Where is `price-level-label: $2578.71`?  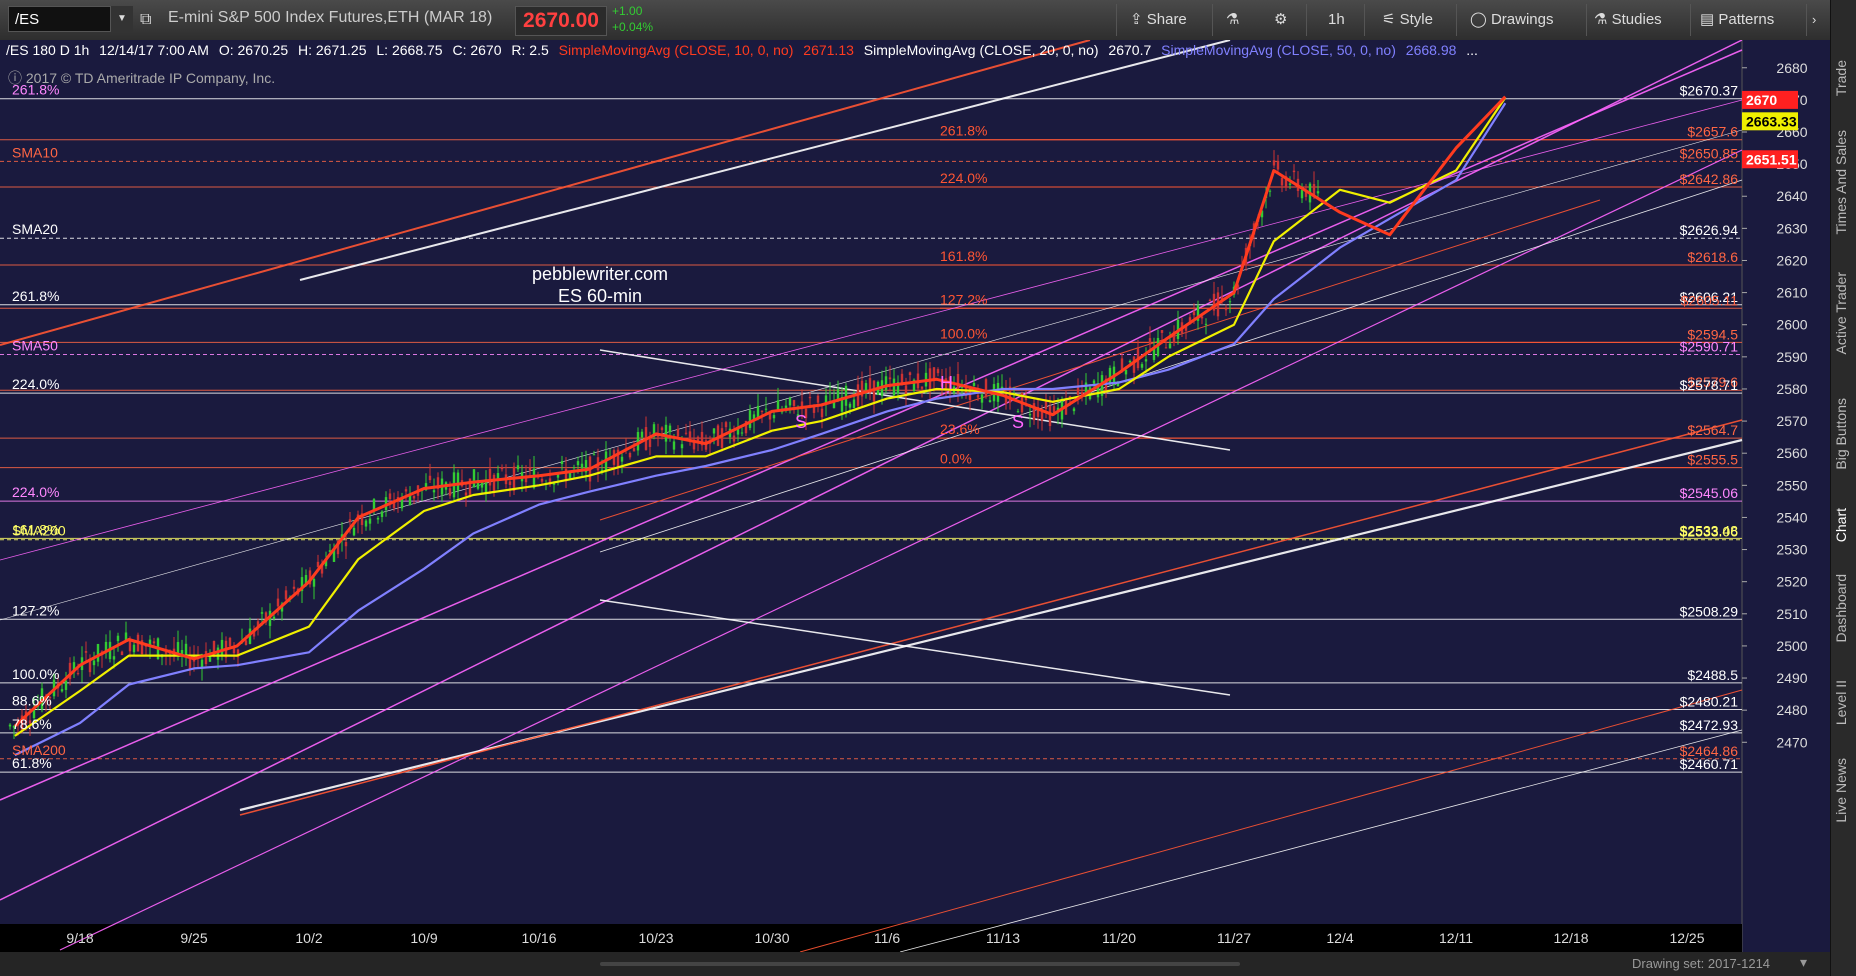 price-level-label: $2578.71 is located at coordinates (1709, 385).